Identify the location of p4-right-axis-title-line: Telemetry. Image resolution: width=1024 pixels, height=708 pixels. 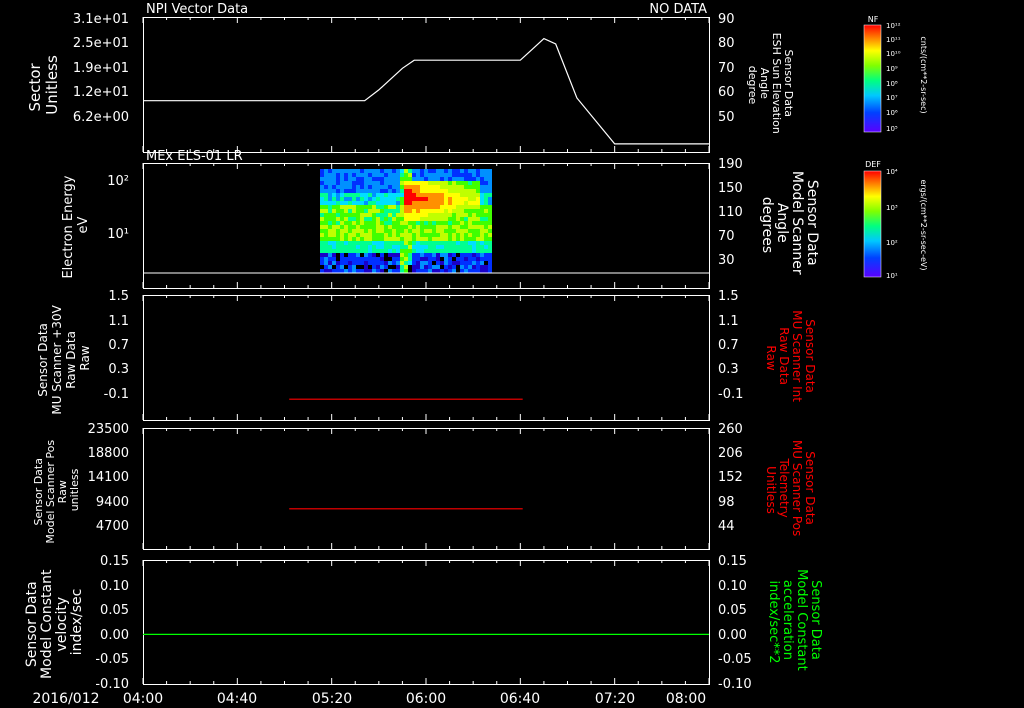
(784, 487).